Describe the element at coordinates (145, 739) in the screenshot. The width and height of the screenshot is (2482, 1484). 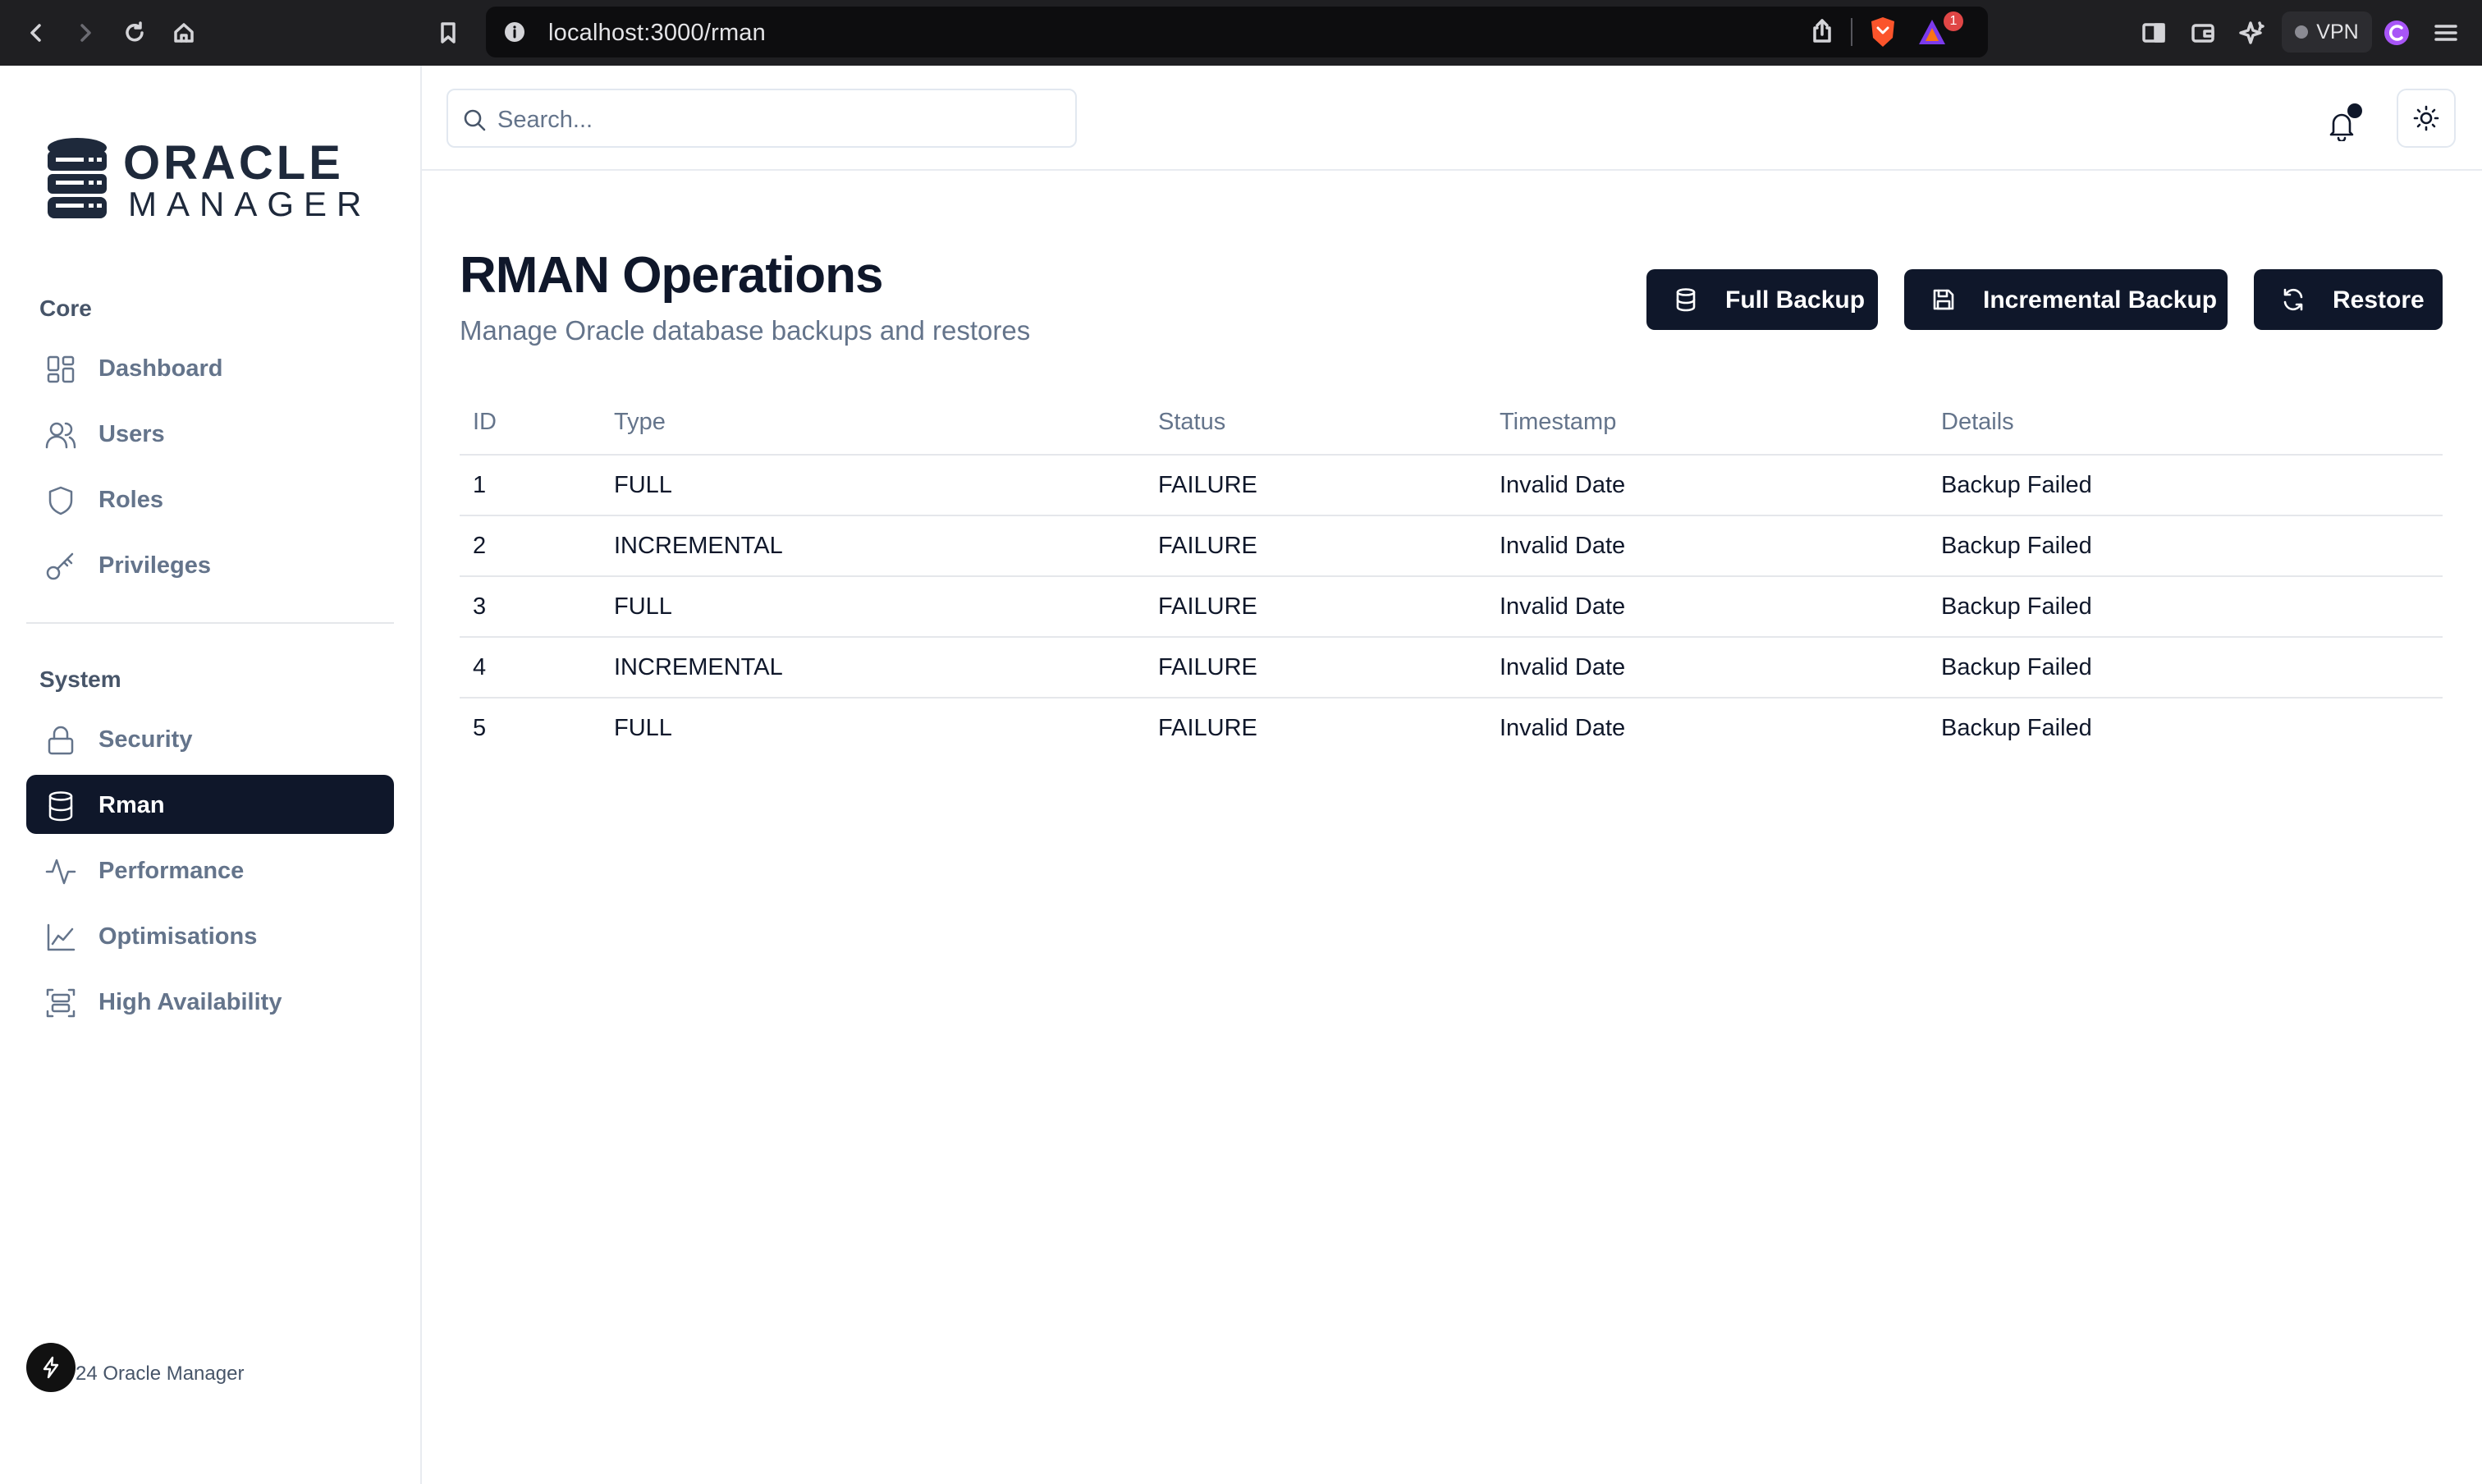
I see `sidebar-item-label: Security` at that location.